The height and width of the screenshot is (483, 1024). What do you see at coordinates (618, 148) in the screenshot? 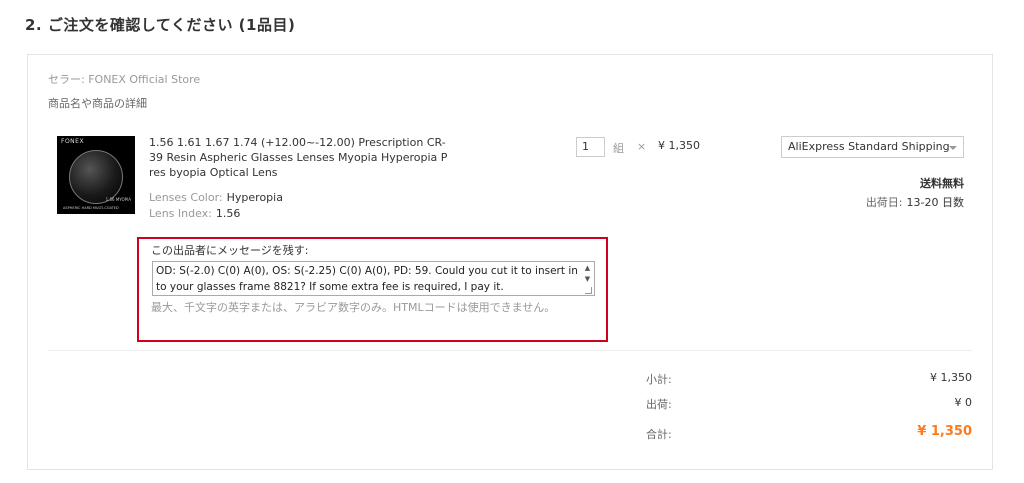
I see `quantity-unit: 組` at bounding box center [618, 148].